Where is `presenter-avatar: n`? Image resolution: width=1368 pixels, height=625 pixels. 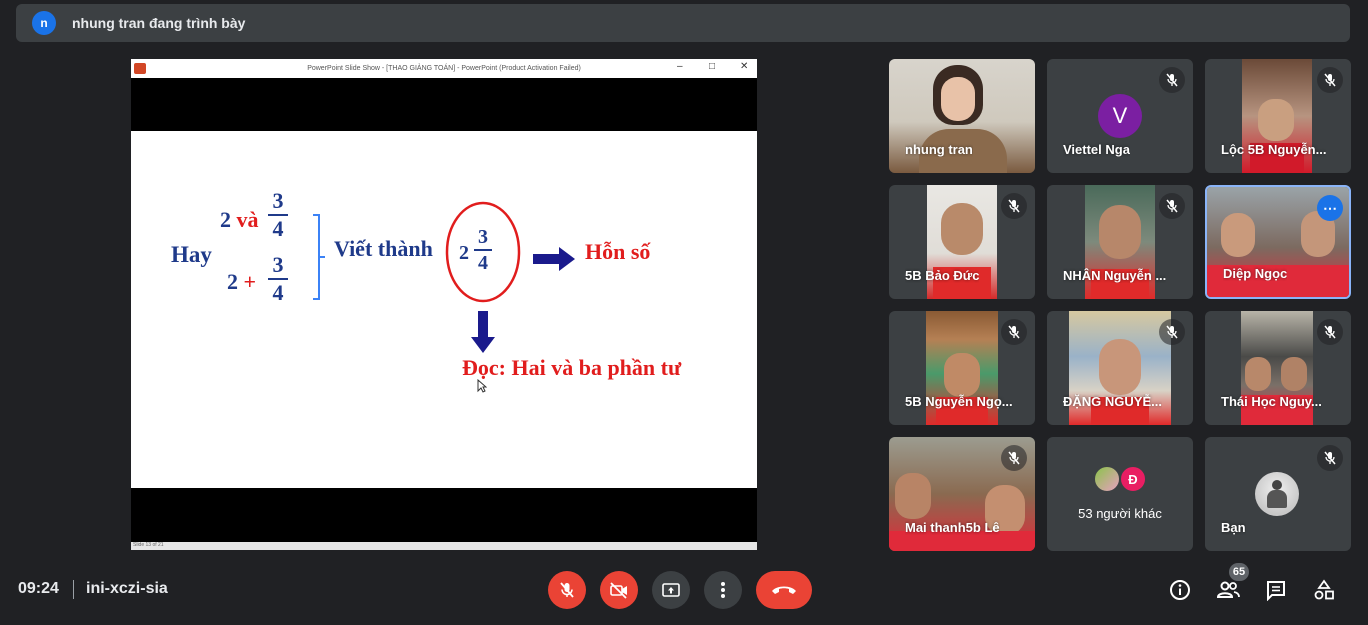
presenter-avatar: n is located at coordinates (44, 23).